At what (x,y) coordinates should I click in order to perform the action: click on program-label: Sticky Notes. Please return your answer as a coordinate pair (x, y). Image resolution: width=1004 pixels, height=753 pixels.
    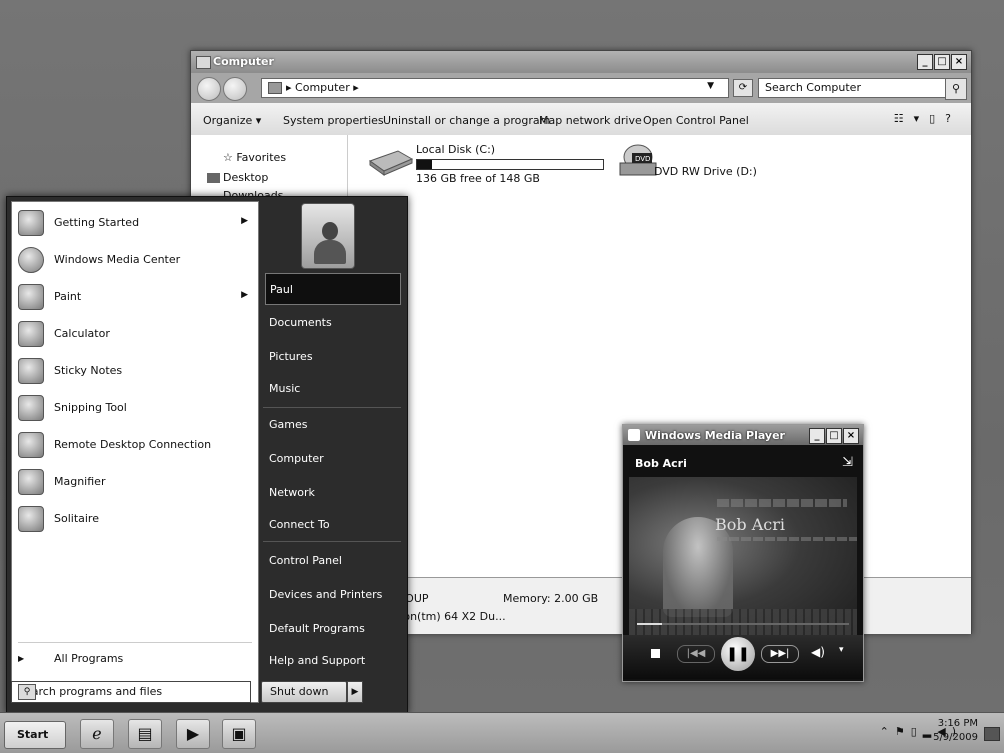
    Looking at the image, I should click on (88, 370).